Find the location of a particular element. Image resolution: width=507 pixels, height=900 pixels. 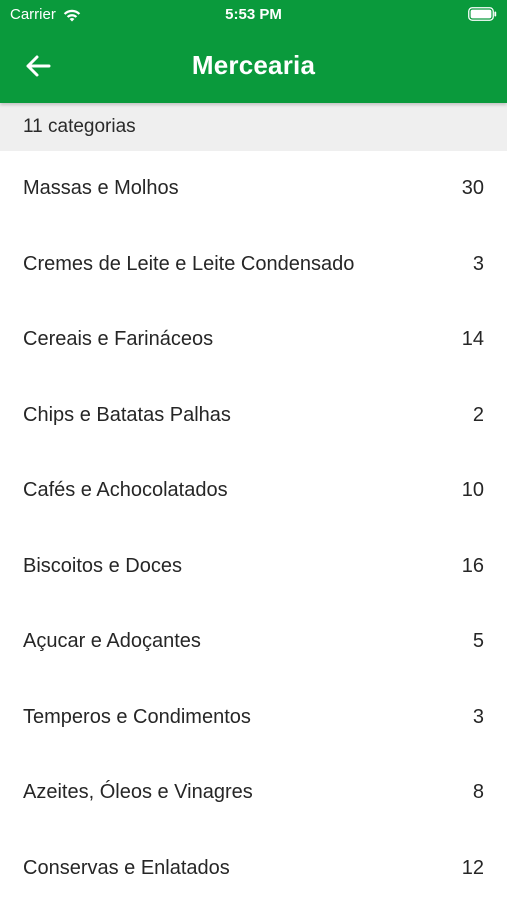

category-row: Massas e Molhos 30 is located at coordinates (253, 189).